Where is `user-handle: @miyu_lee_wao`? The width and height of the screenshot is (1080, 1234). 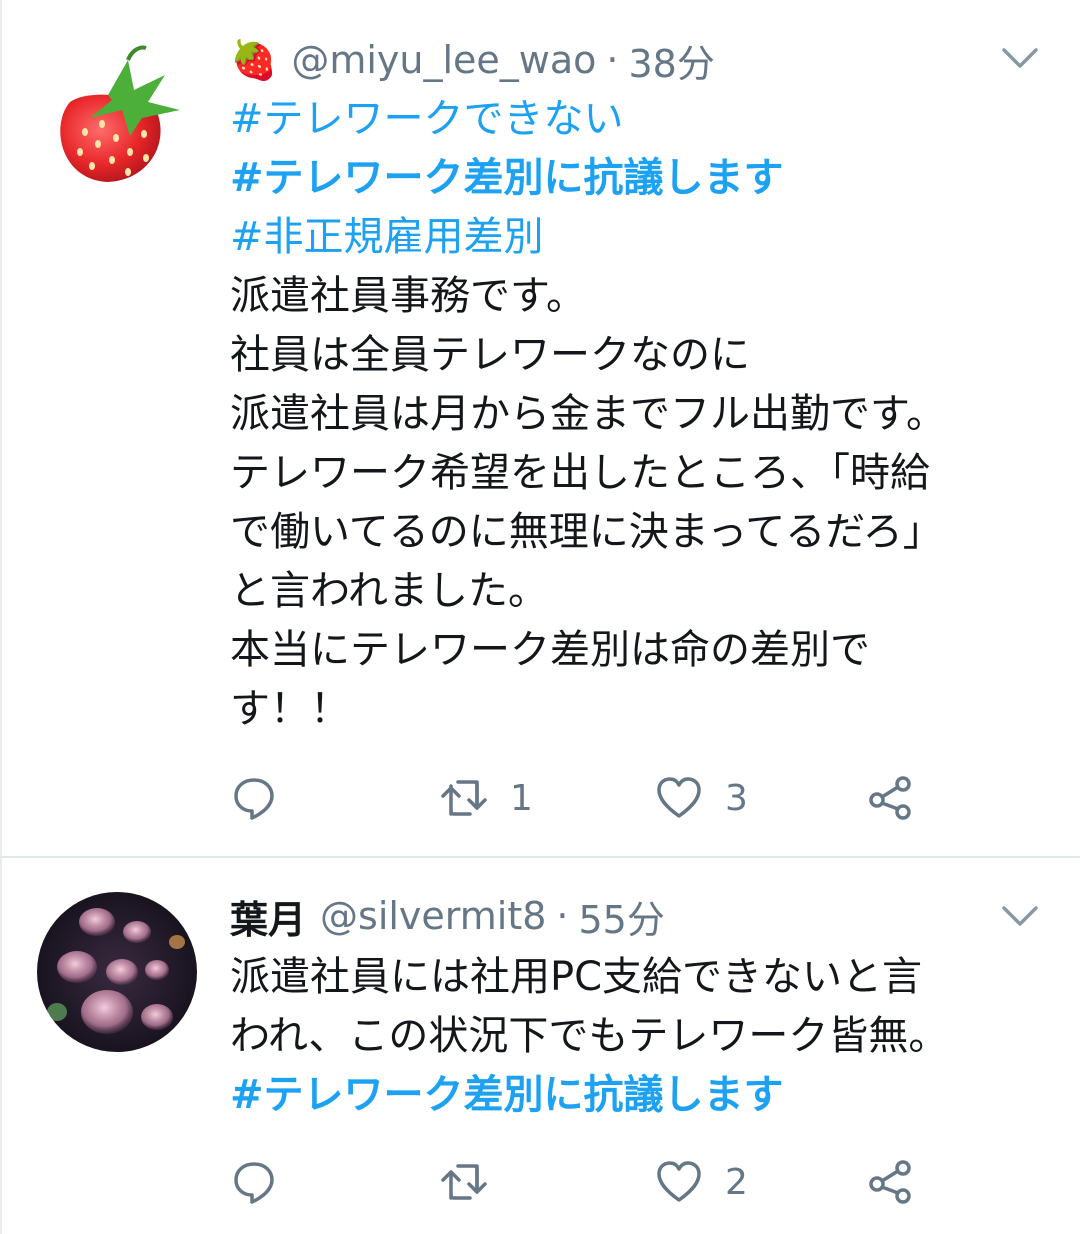
user-handle: @miyu_lee_wao is located at coordinates (443, 60).